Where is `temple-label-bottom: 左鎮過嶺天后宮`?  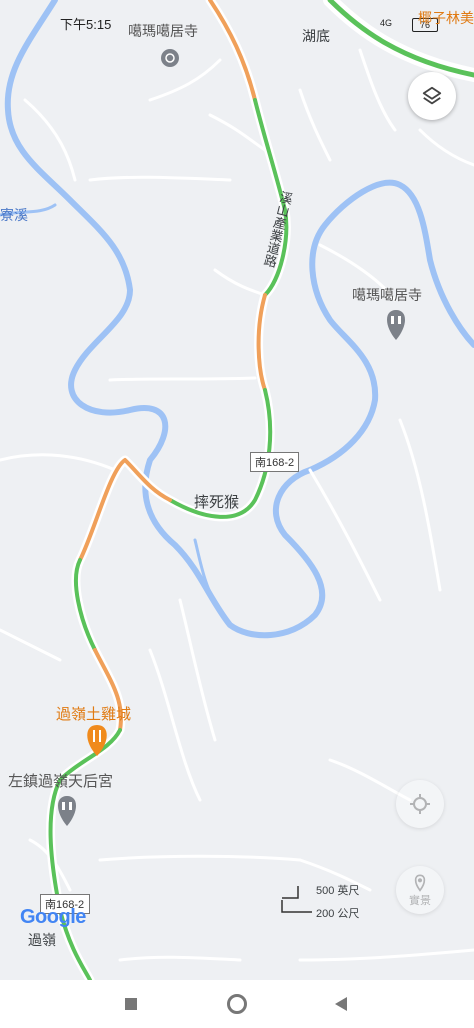 temple-label-bottom: 左鎮過嶺天后宮 is located at coordinates (60, 780).